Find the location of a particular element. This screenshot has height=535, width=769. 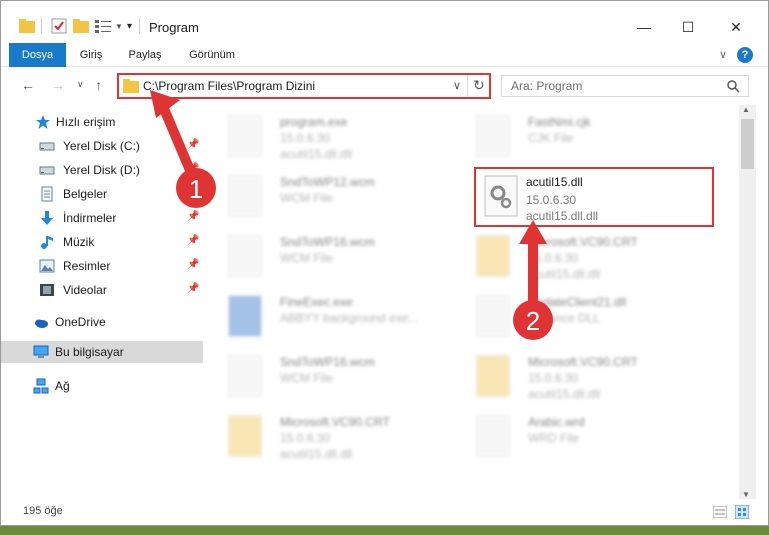

file-tile-highlighted: acutil15.dll 15.0.6.30 acutil15.dll.dll is located at coordinates (594, 197).